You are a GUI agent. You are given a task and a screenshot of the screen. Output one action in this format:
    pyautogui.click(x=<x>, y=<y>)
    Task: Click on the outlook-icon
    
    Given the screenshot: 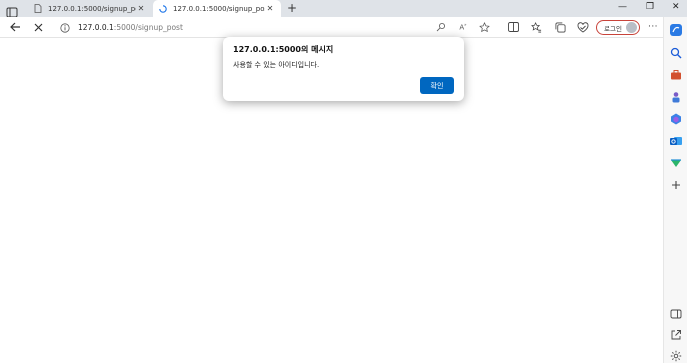 What is the action you would take?
    pyautogui.click(x=676, y=138)
    